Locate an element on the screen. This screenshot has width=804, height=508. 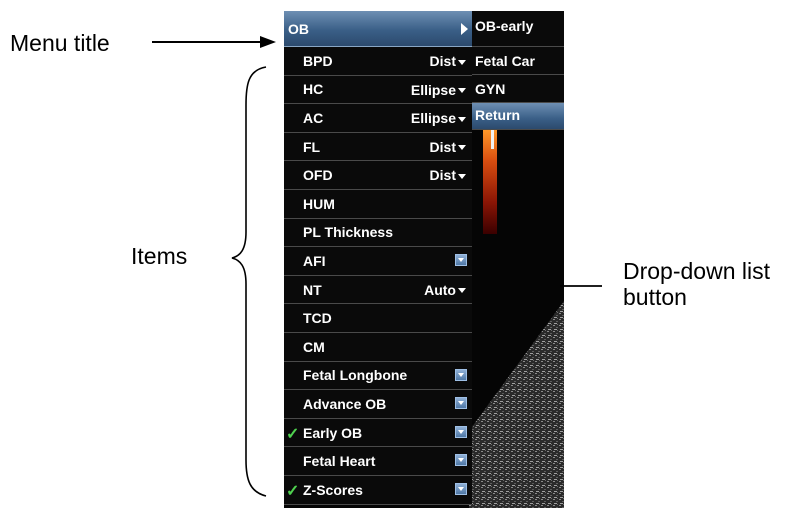
menu-item-pl-thickness: PL Thickness is located at coordinates (378, 233).